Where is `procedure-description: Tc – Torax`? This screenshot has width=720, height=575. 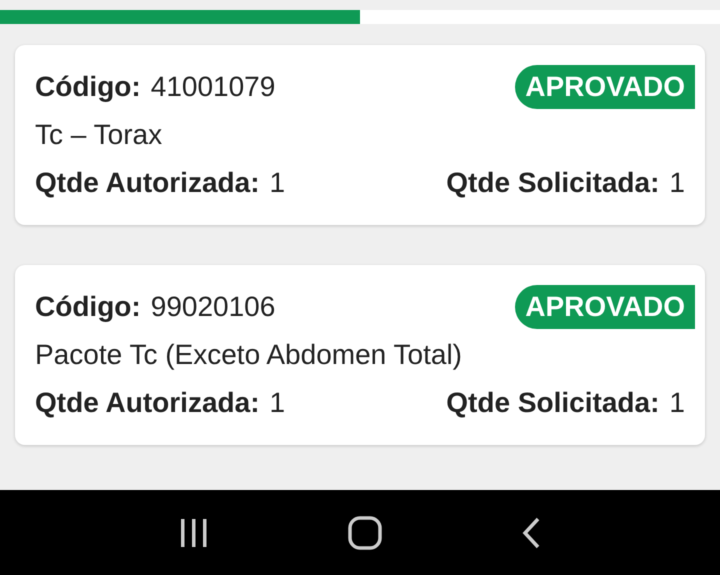 procedure-description: Tc – Torax is located at coordinates (98, 135).